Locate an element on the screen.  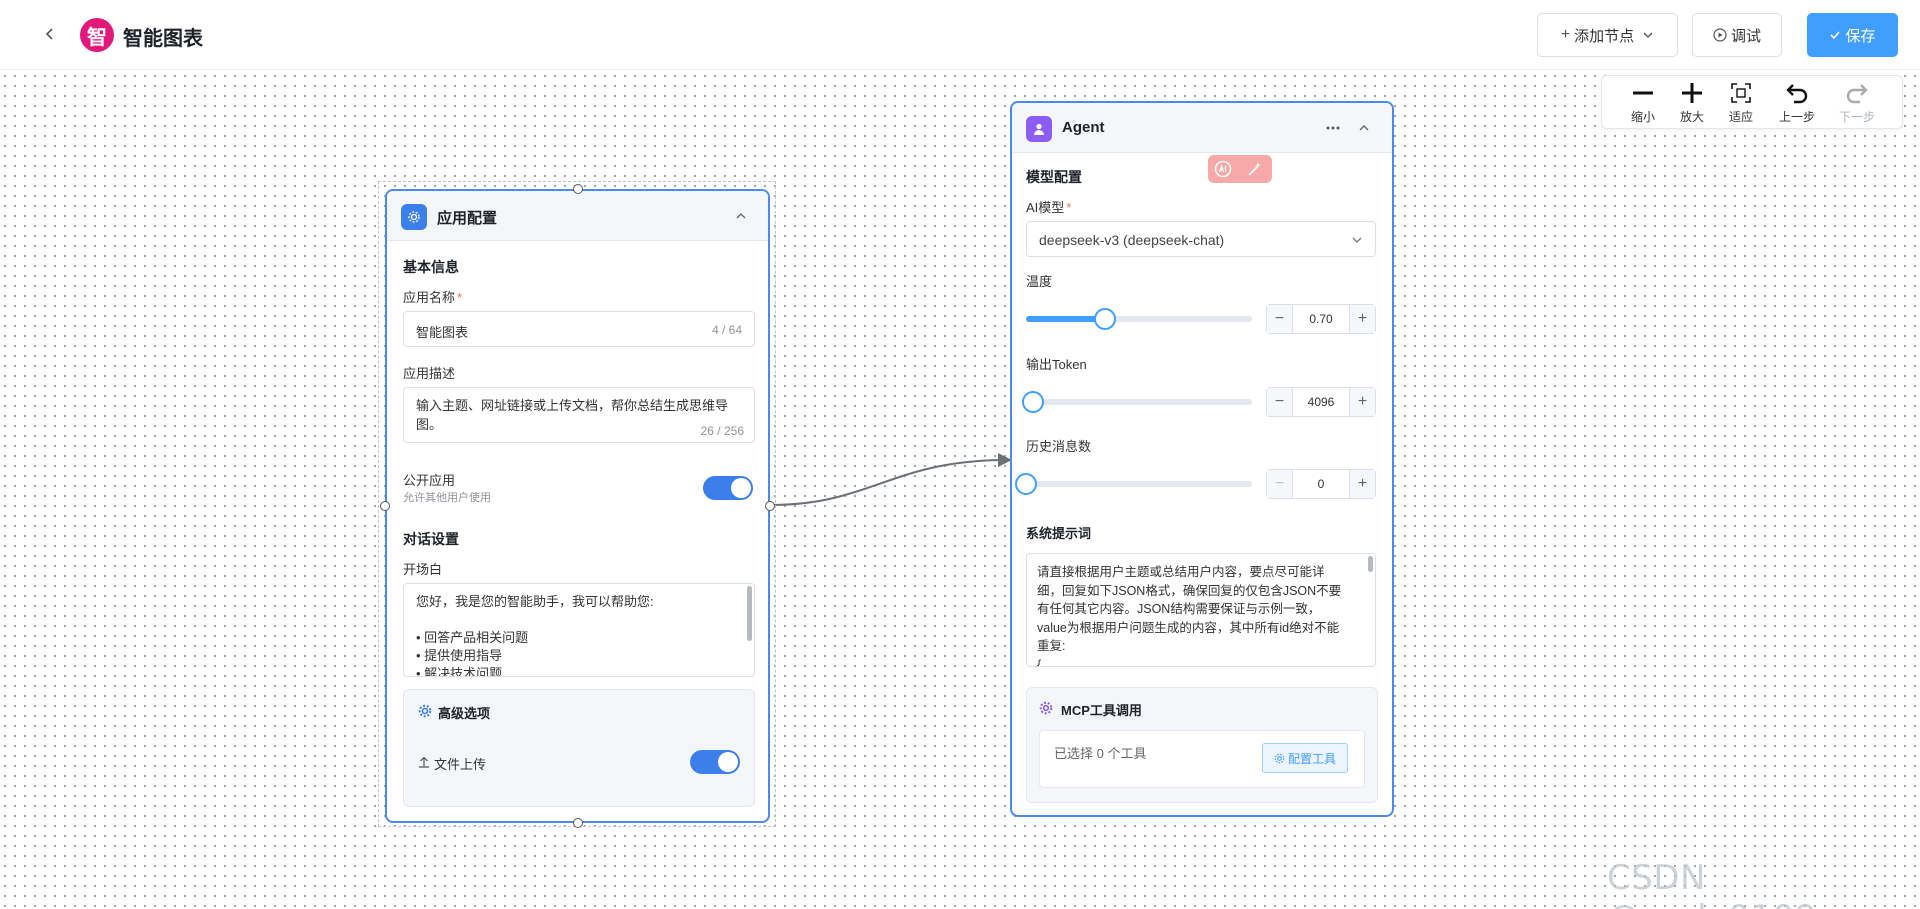
redo-icon is located at coordinates (1857, 94).